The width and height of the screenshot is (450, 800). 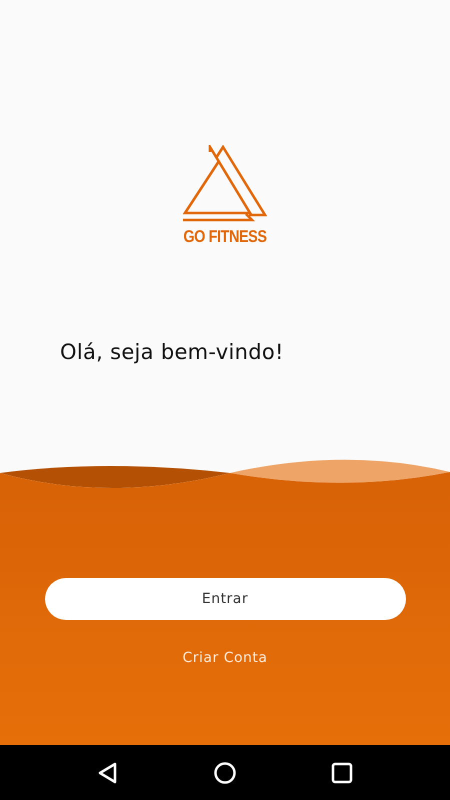 What do you see at coordinates (225, 599) in the screenshot?
I see `enter-button: Entrar` at bounding box center [225, 599].